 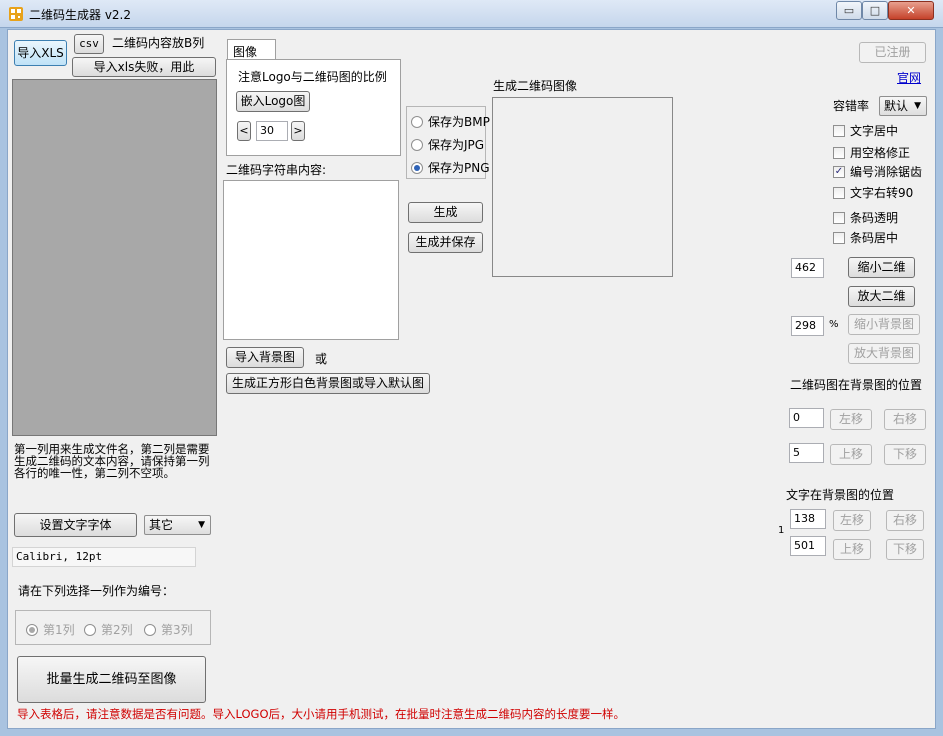 What do you see at coordinates (806, 453) in the screenshot?
I see `qr-y-input: 5` at bounding box center [806, 453].